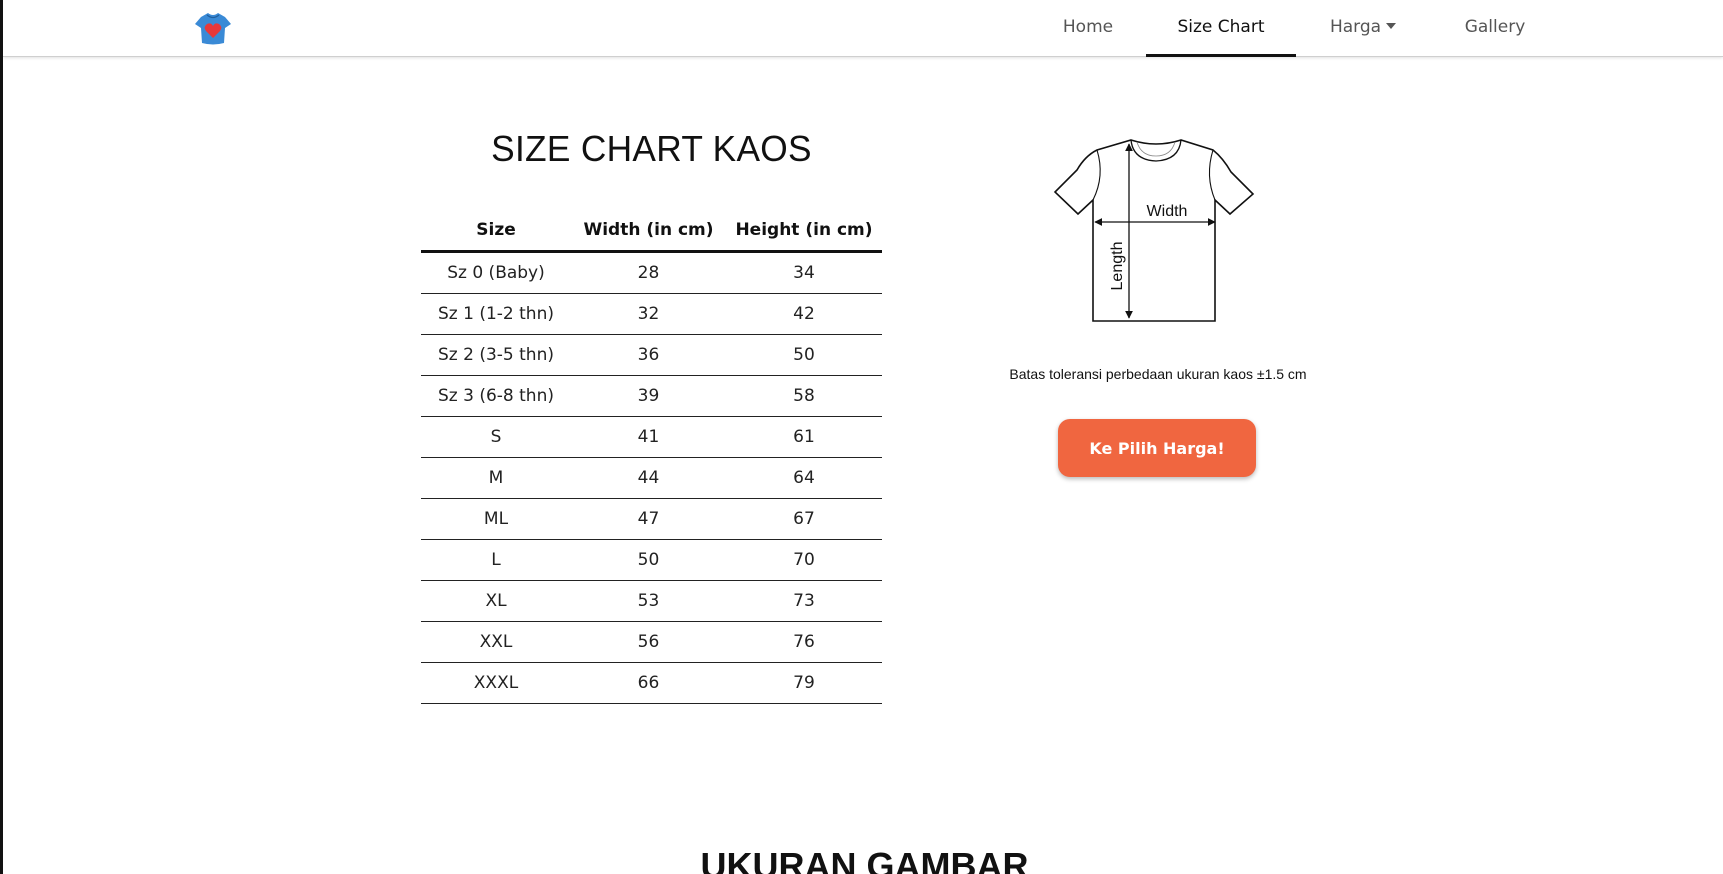 This screenshot has width=1723, height=874. I want to click on cell-height: 70, so click(804, 560).